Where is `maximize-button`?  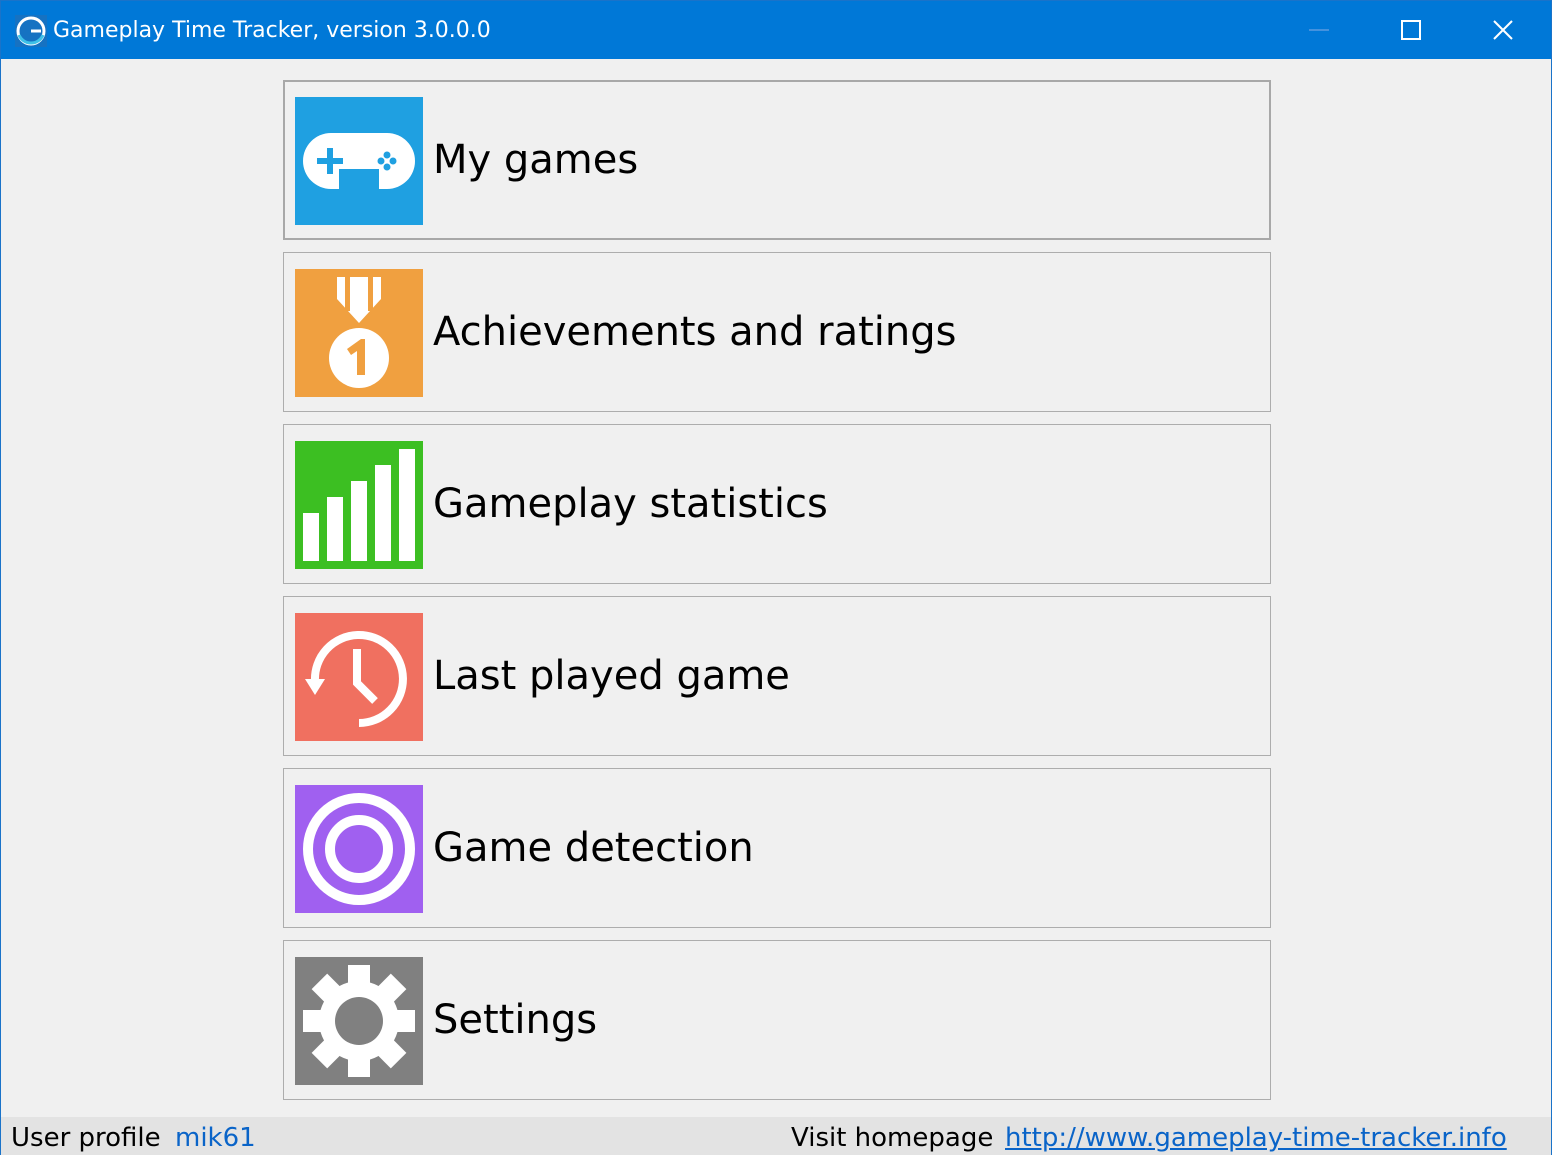 maximize-button is located at coordinates (1411, 30).